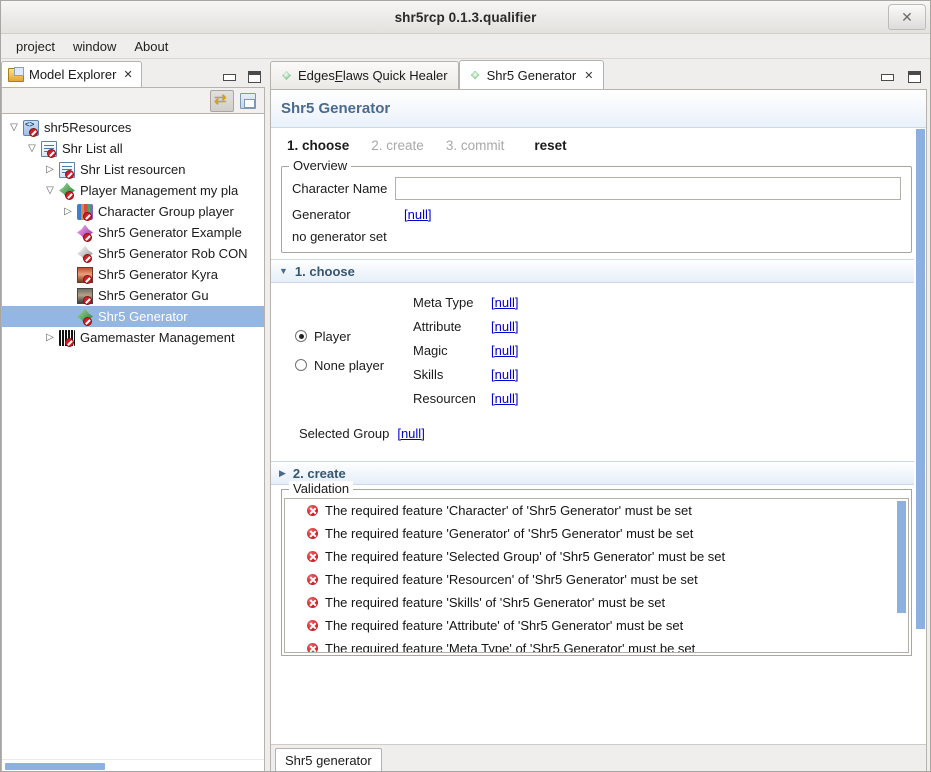 Image resolution: width=931 pixels, height=772 pixels. Describe the element at coordinates (550, 145) in the screenshot. I see `reset-link: reset` at that location.